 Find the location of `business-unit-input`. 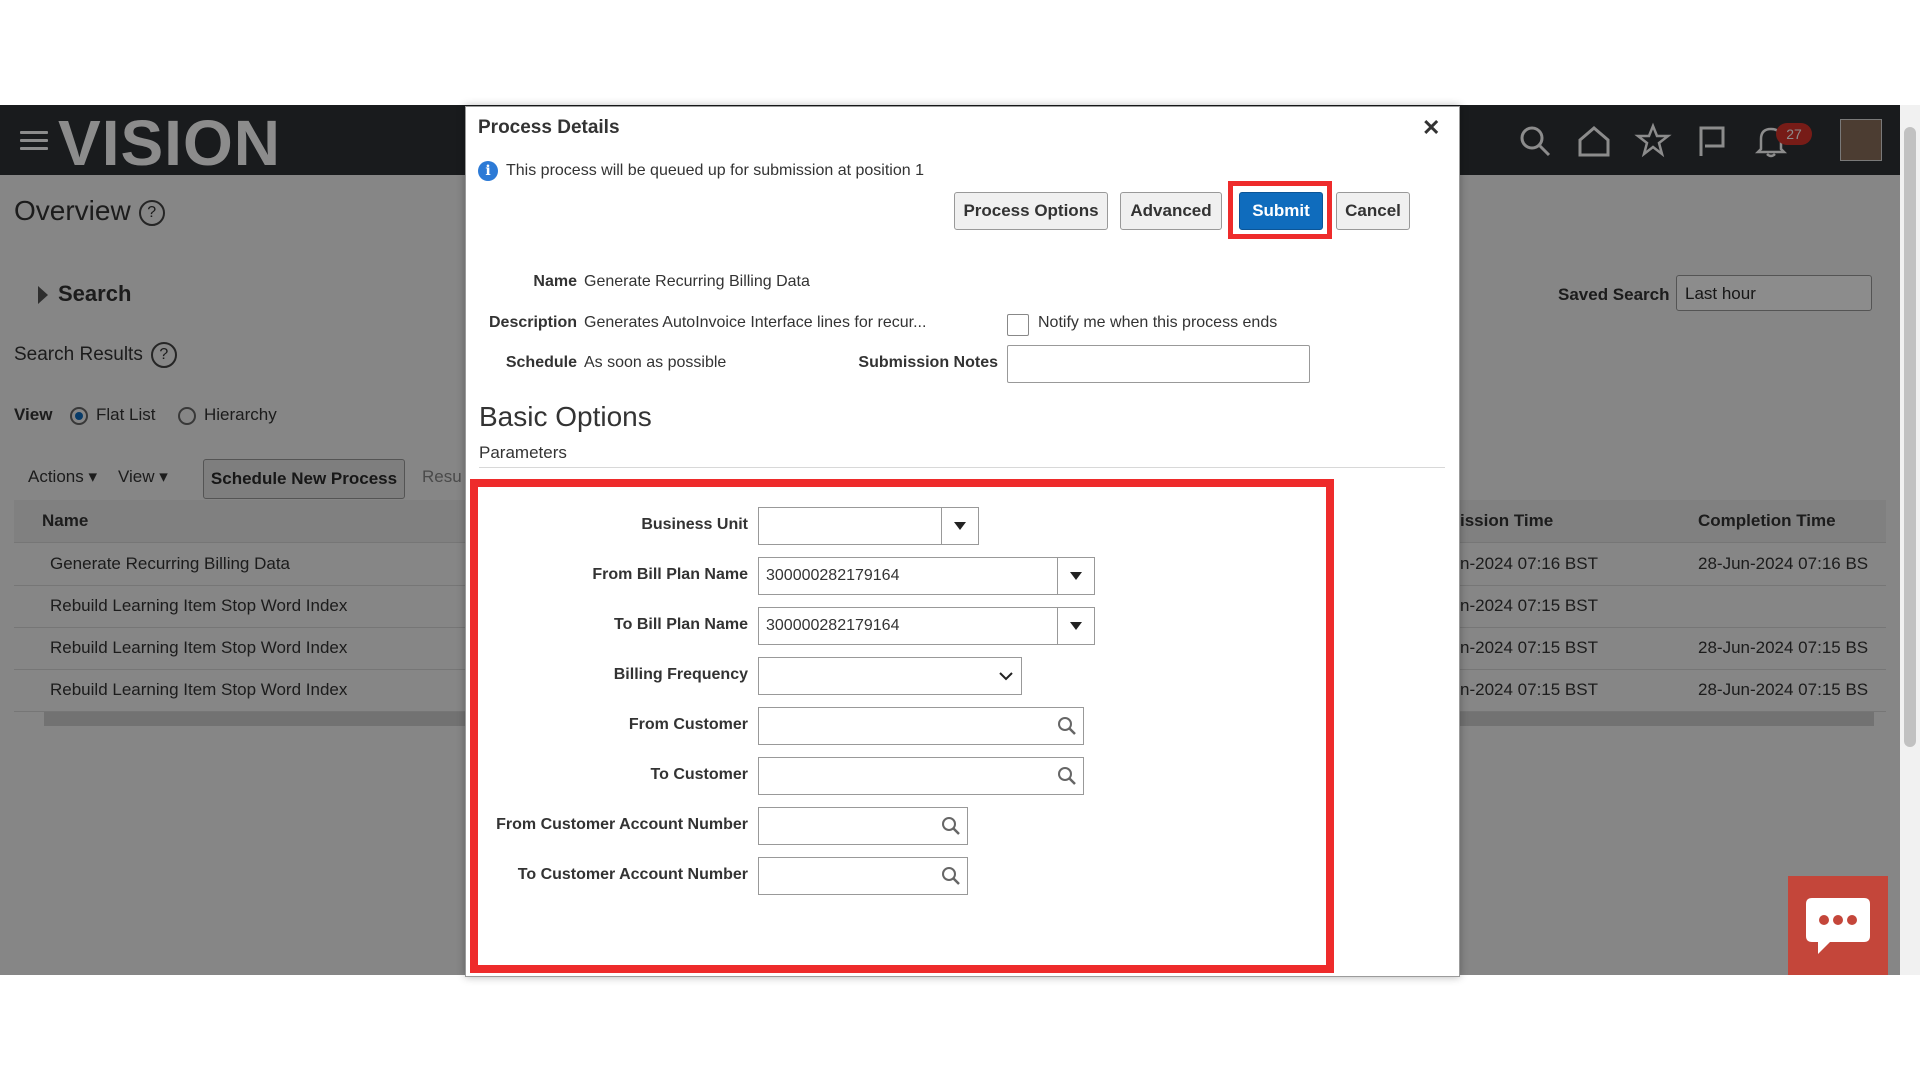

business-unit-input is located at coordinates (868, 526).